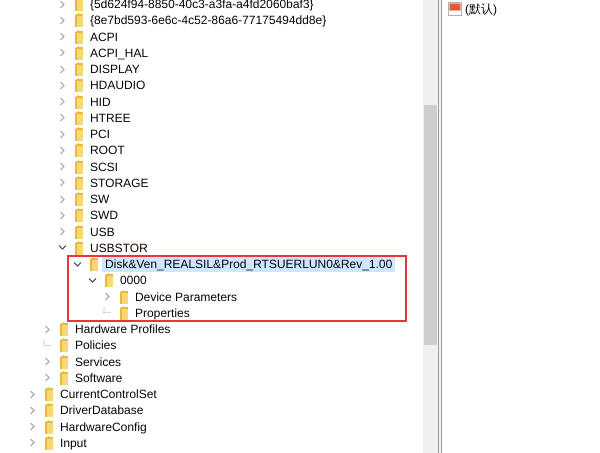 This screenshot has height=453, width=600. What do you see at coordinates (98, 362) in the screenshot?
I see `tree-item: Services` at bounding box center [98, 362].